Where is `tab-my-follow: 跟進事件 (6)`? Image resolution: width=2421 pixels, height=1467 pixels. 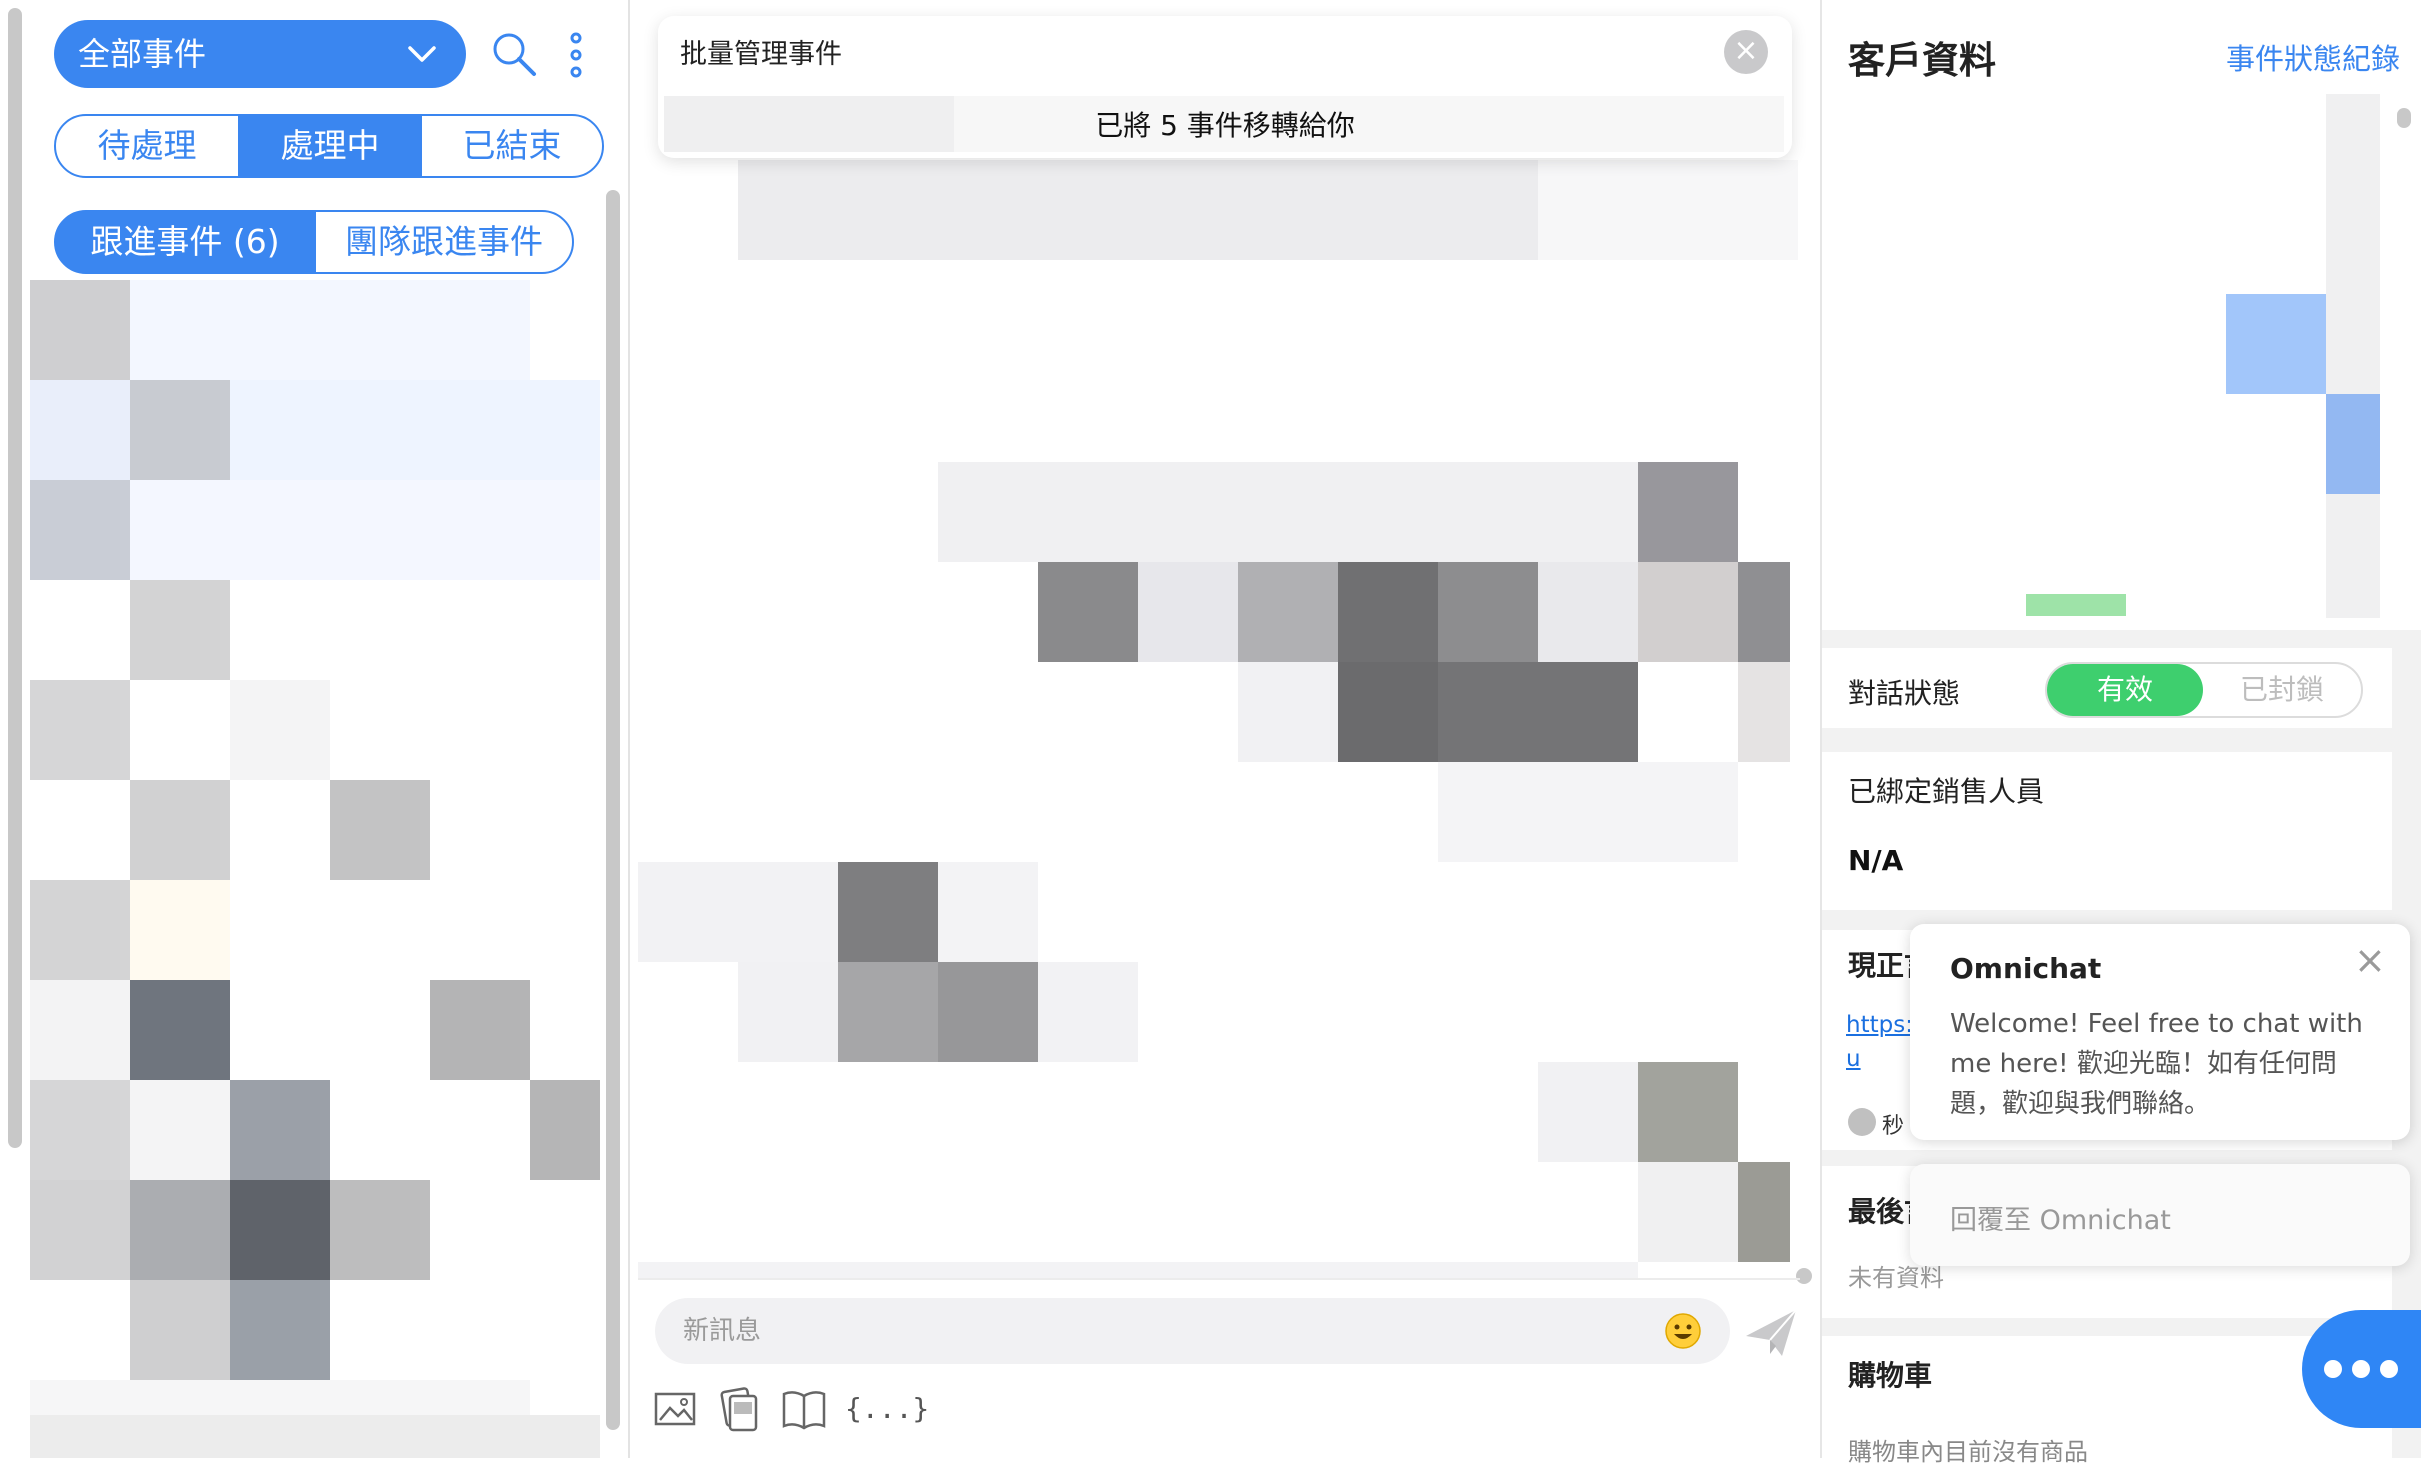
tab-my-follow: 跟進事件 (6) is located at coordinates (185, 242).